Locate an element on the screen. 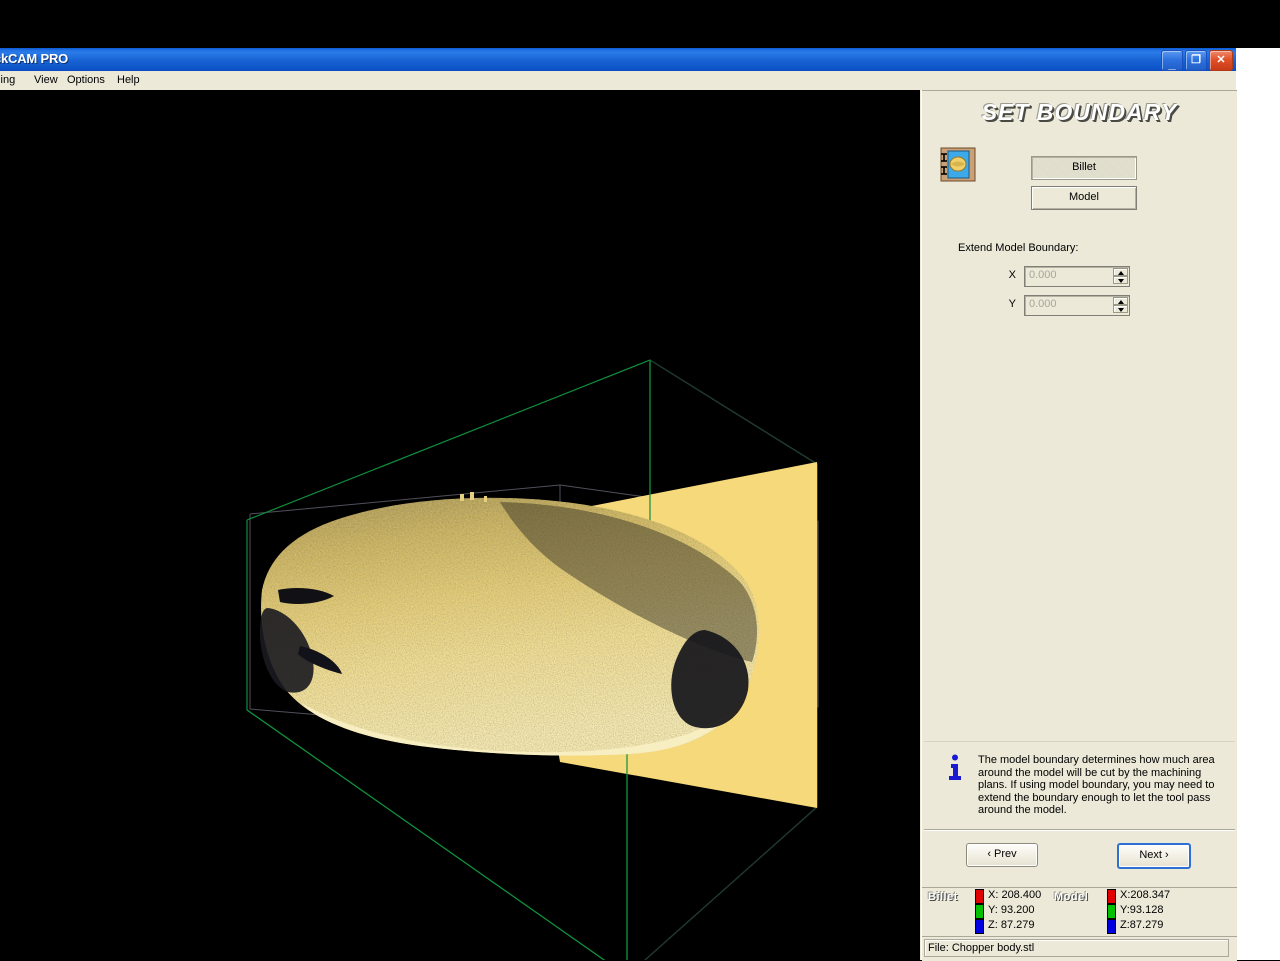  close-button: ✕ is located at coordinates (1221, 60).